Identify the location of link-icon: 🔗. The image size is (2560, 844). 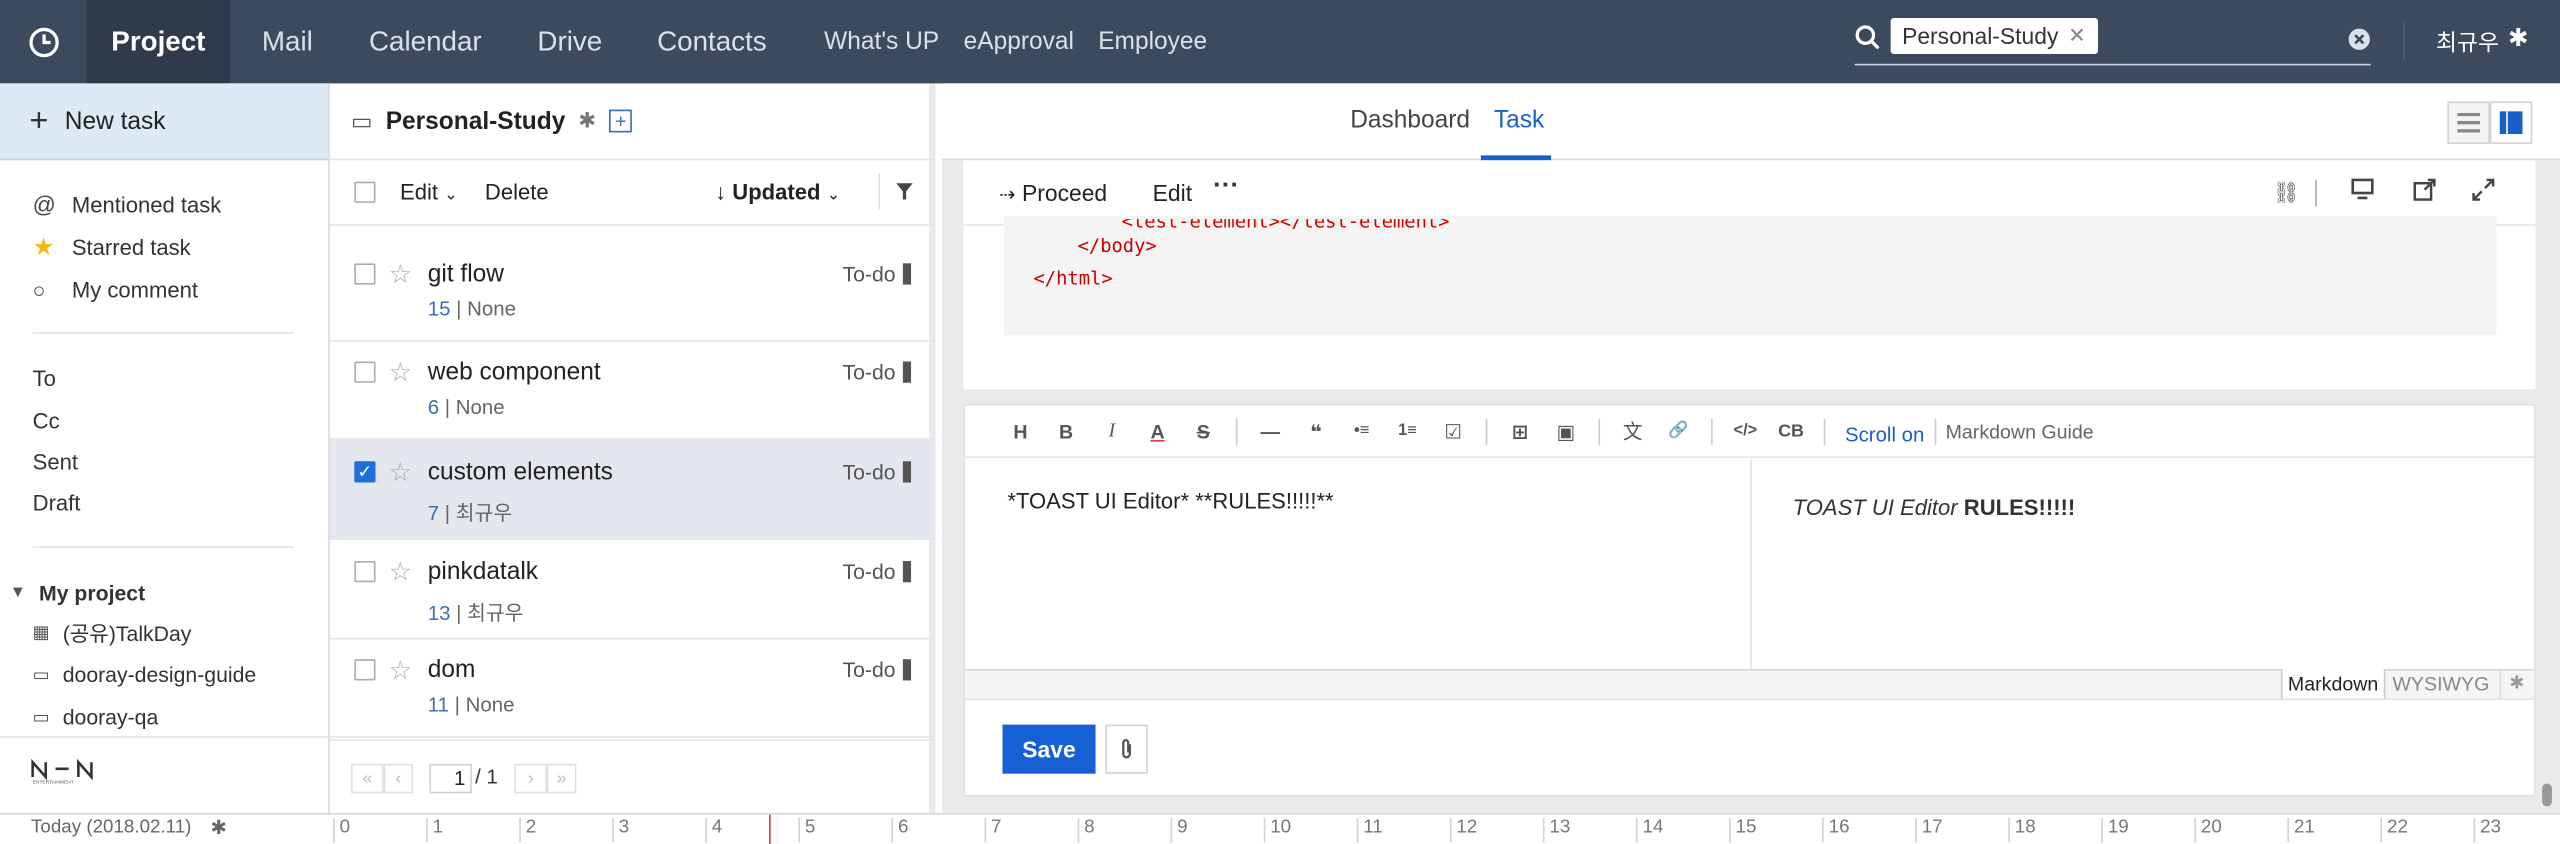
(1679, 431).